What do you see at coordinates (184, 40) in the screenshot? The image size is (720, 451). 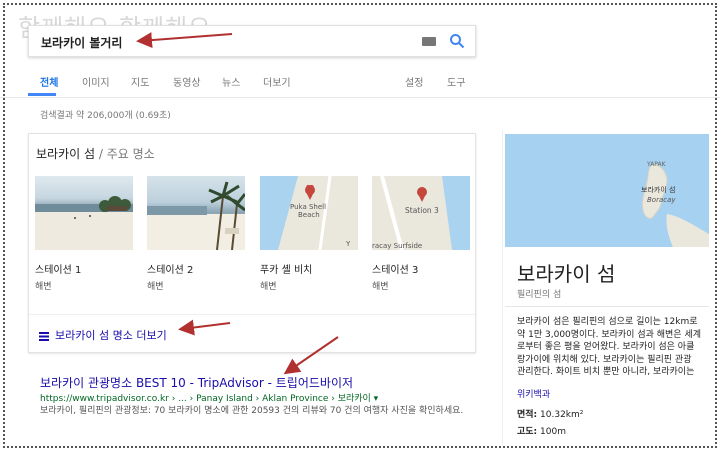 I see `arrow-to-search` at bounding box center [184, 40].